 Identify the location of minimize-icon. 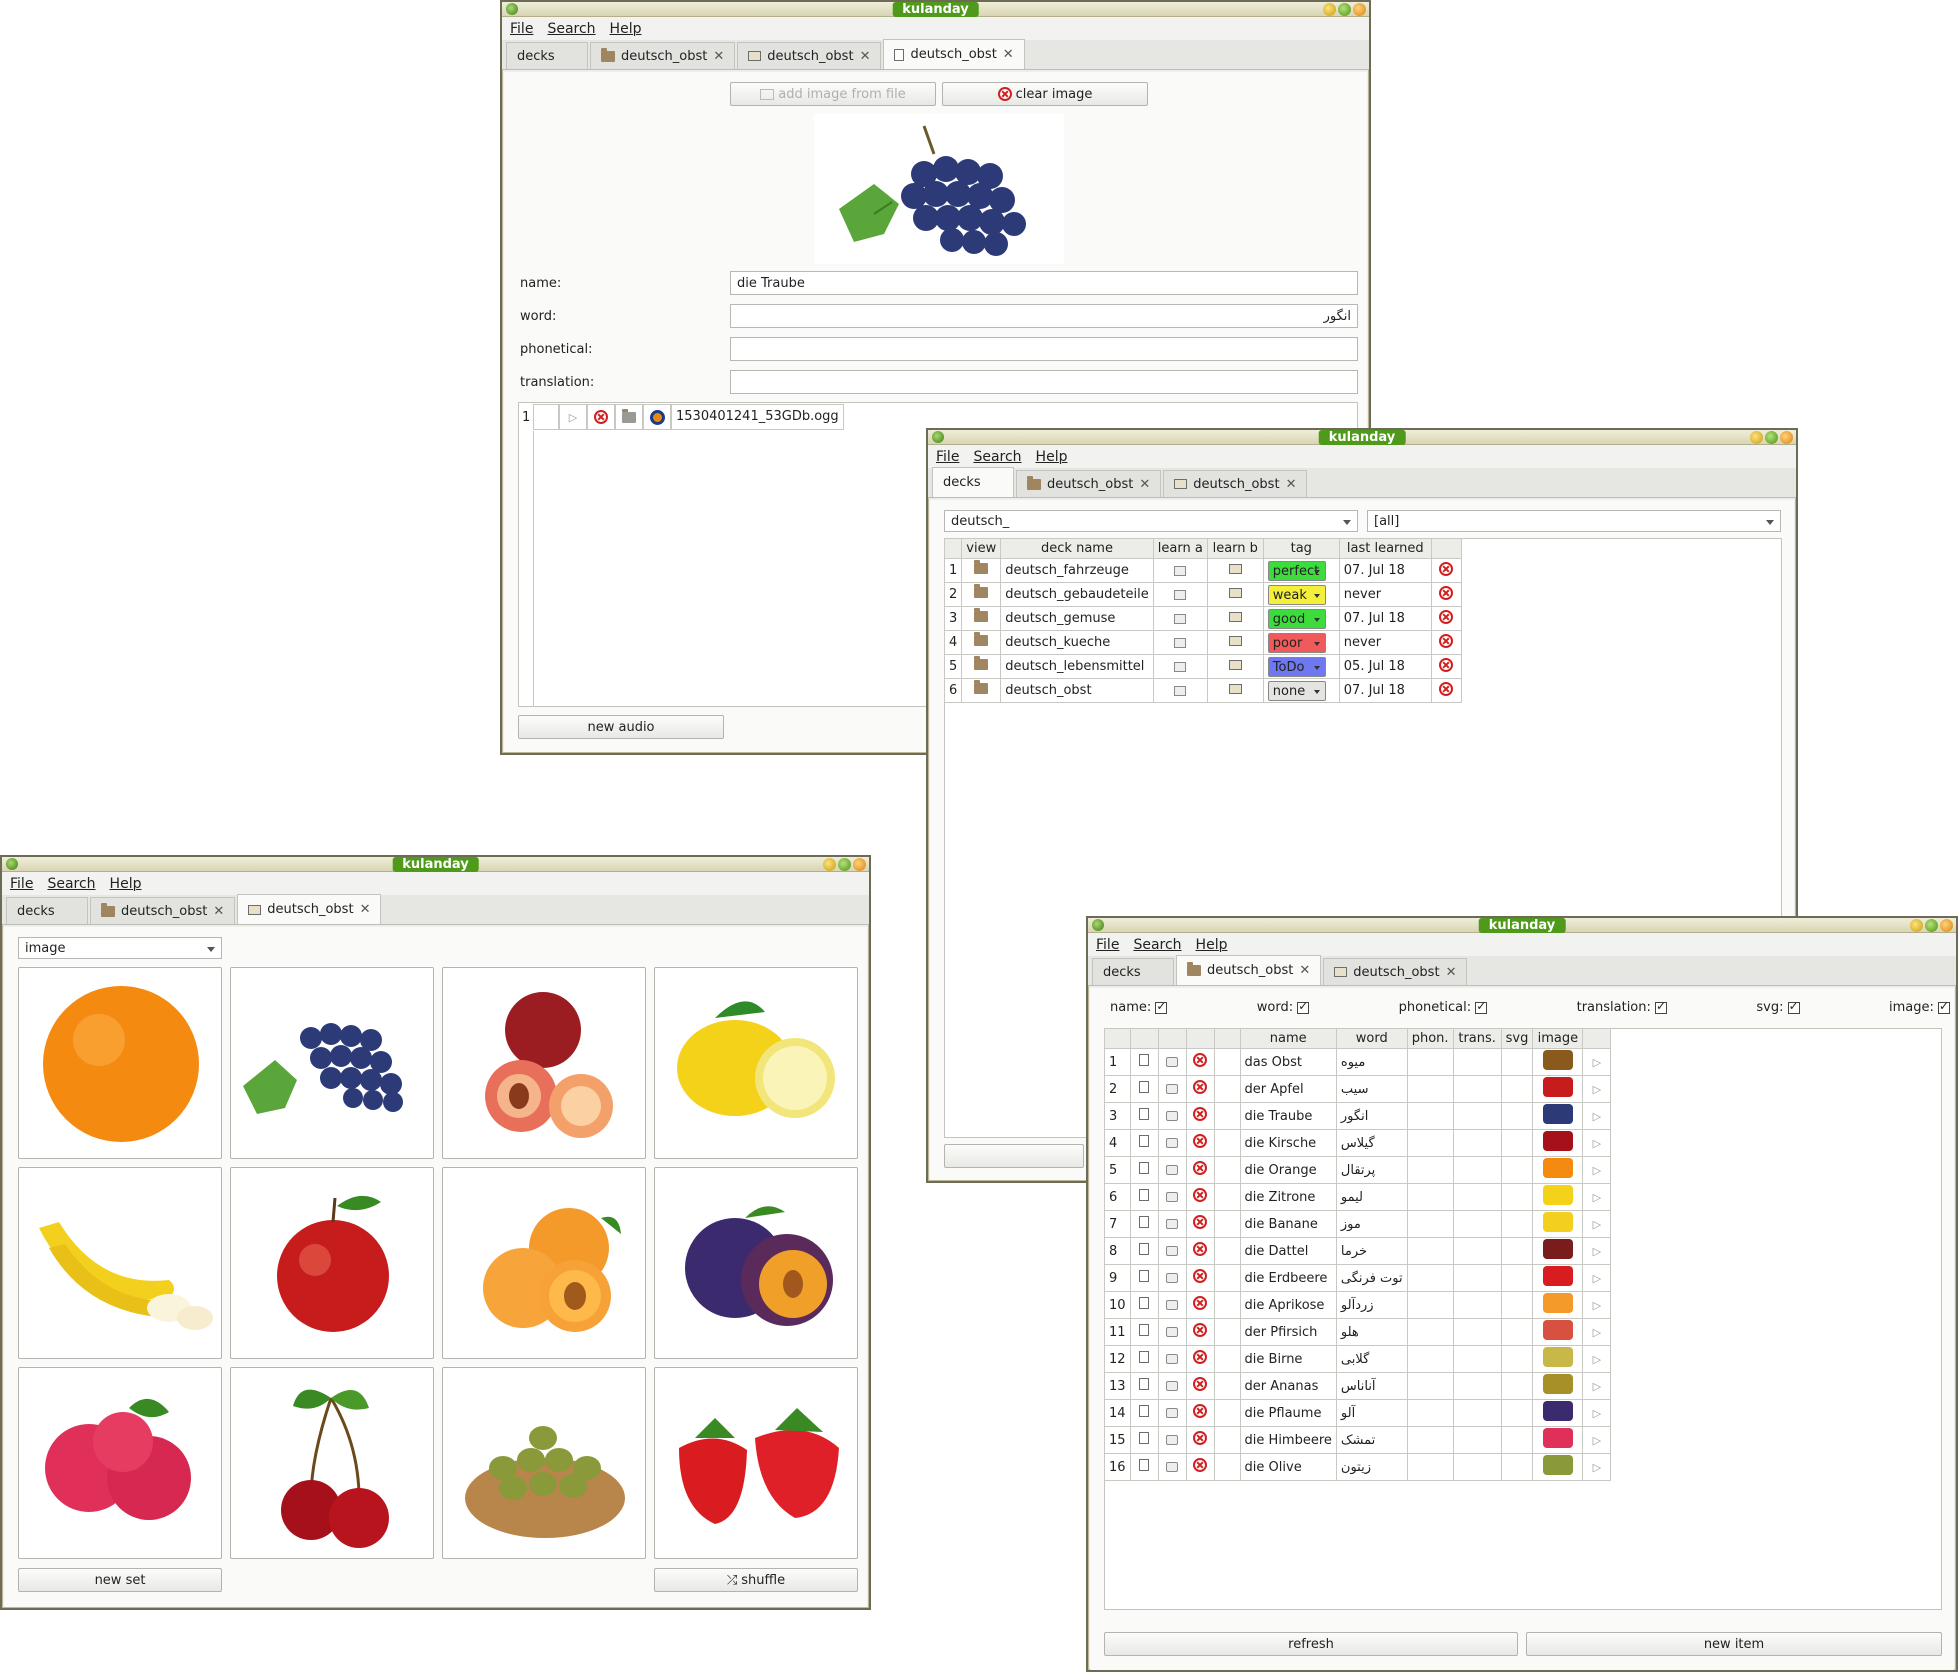
(1756, 437).